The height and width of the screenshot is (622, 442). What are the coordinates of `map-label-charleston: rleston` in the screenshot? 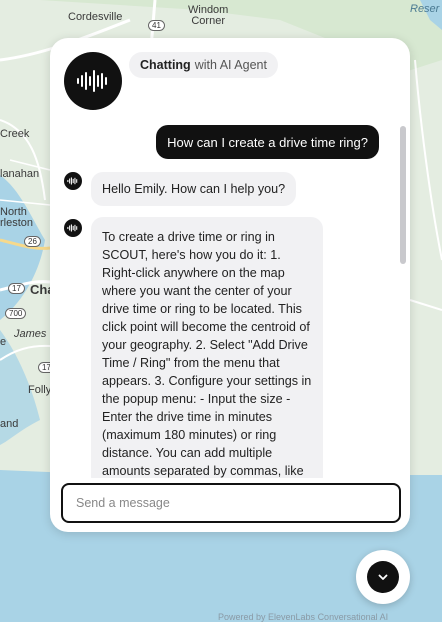 It's located at (17, 223).